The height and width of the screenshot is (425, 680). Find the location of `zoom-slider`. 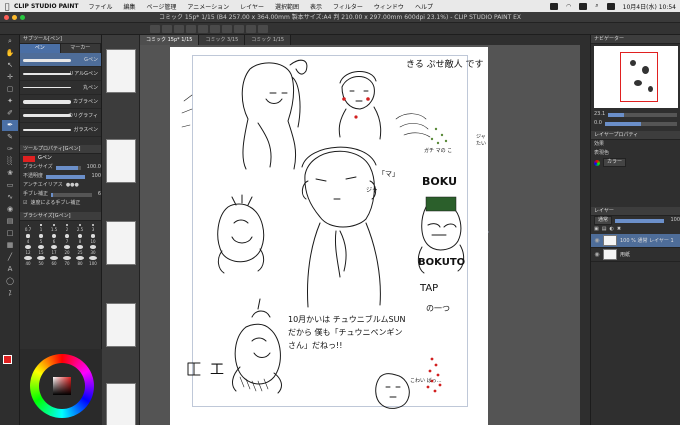

zoom-slider is located at coordinates (642, 114).